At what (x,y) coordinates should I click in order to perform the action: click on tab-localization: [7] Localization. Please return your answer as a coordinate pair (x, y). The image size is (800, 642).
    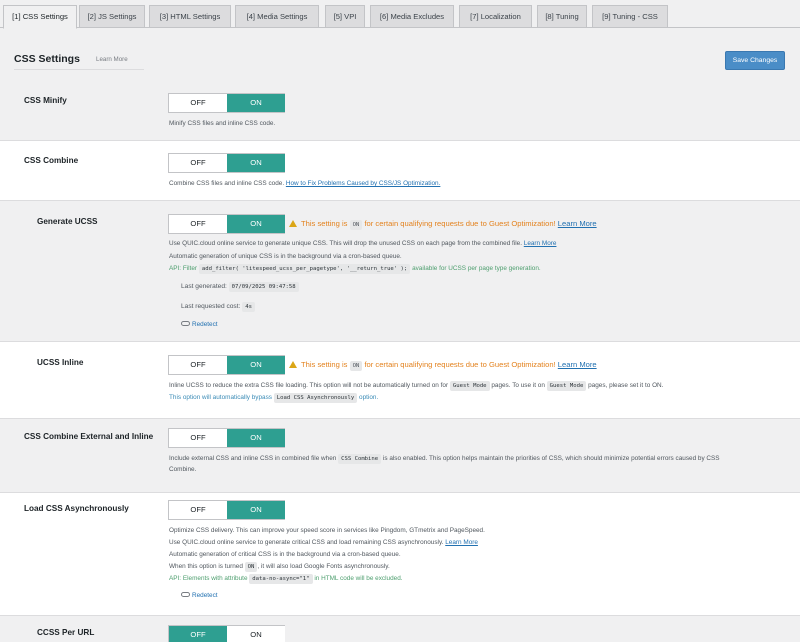
    Looking at the image, I should click on (495, 16).